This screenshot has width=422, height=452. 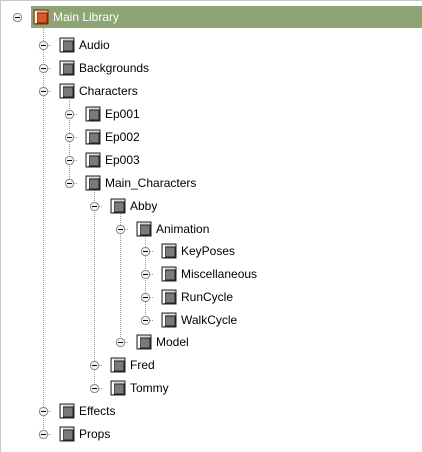 What do you see at coordinates (211, 91) in the screenshot?
I see `tree-node-characters: Characters` at bounding box center [211, 91].